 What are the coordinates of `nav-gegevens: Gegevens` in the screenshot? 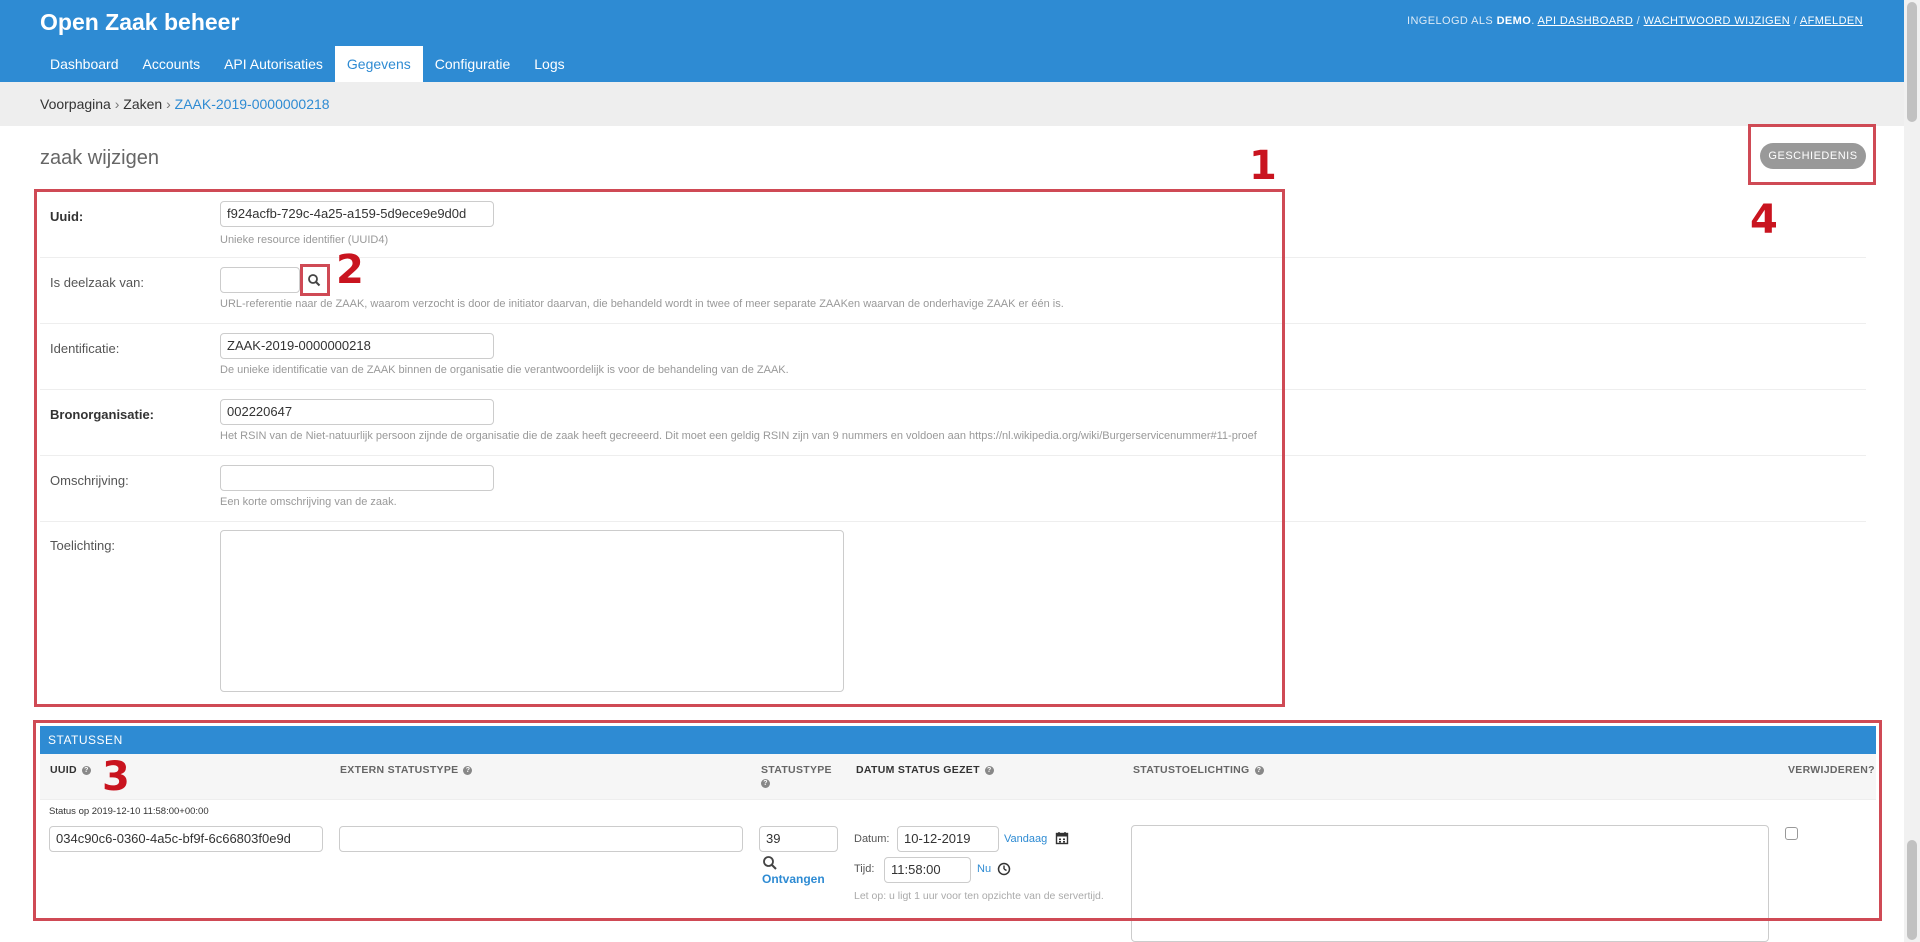 It's located at (378, 64).